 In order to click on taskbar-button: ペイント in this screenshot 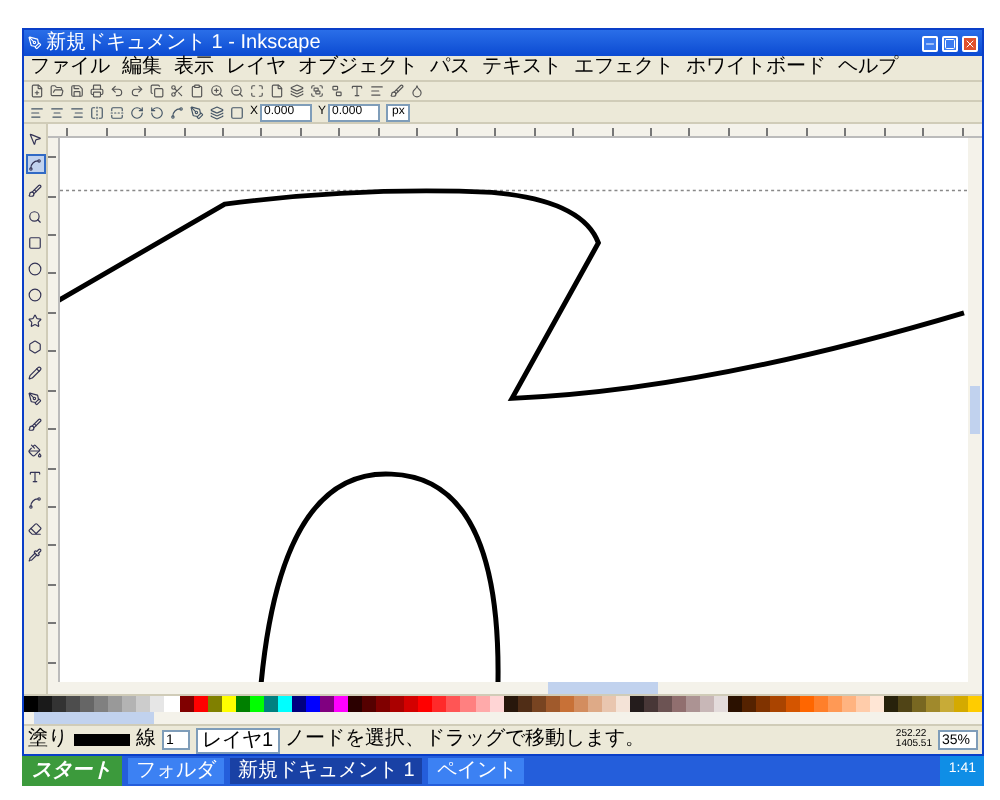, I will do `click(476, 771)`.